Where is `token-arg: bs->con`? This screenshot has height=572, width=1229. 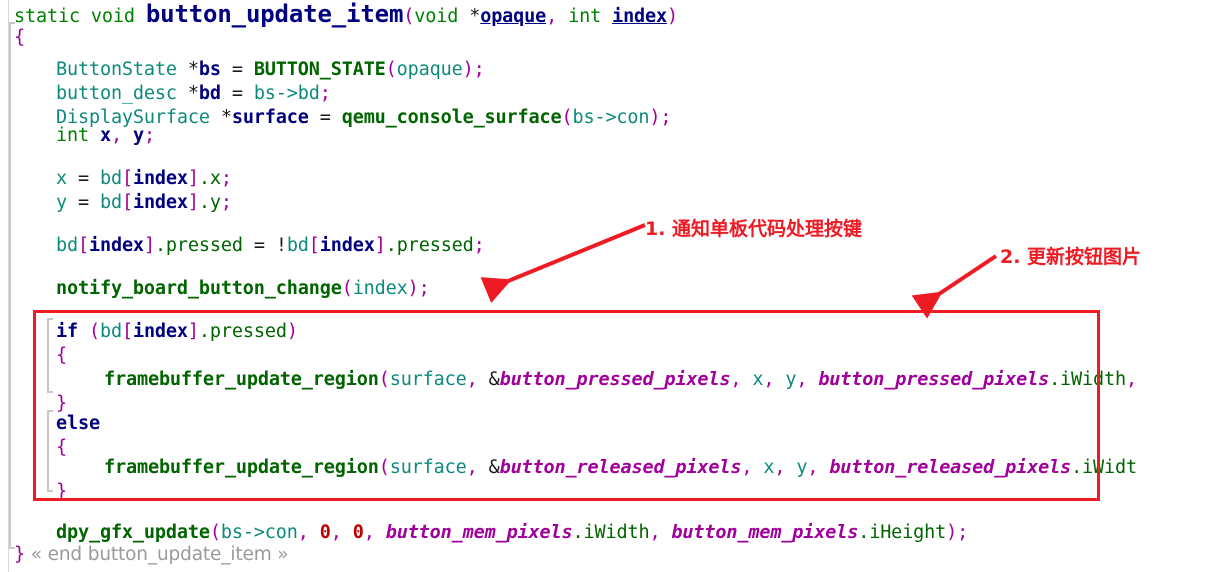 token-arg: bs->con is located at coordinates (259, 532).